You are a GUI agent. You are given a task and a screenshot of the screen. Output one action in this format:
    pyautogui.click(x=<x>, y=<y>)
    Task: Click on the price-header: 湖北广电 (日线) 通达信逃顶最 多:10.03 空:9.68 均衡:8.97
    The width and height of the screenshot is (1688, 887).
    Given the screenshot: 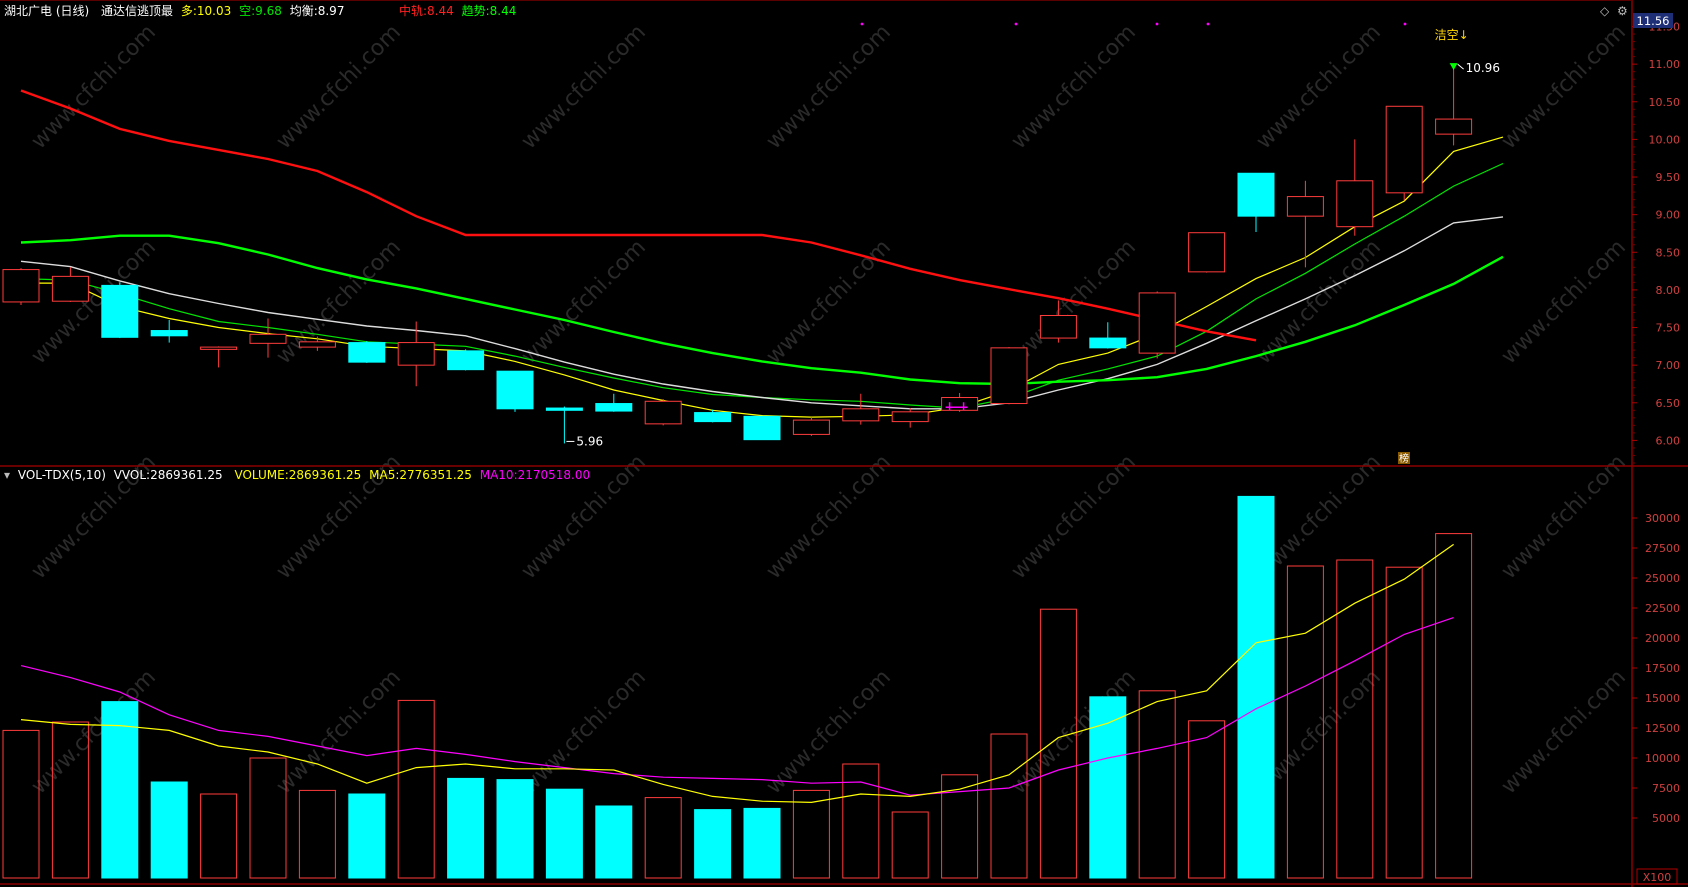 What is the action you would take?
    pyautogui.click(x=176, y=11)
    